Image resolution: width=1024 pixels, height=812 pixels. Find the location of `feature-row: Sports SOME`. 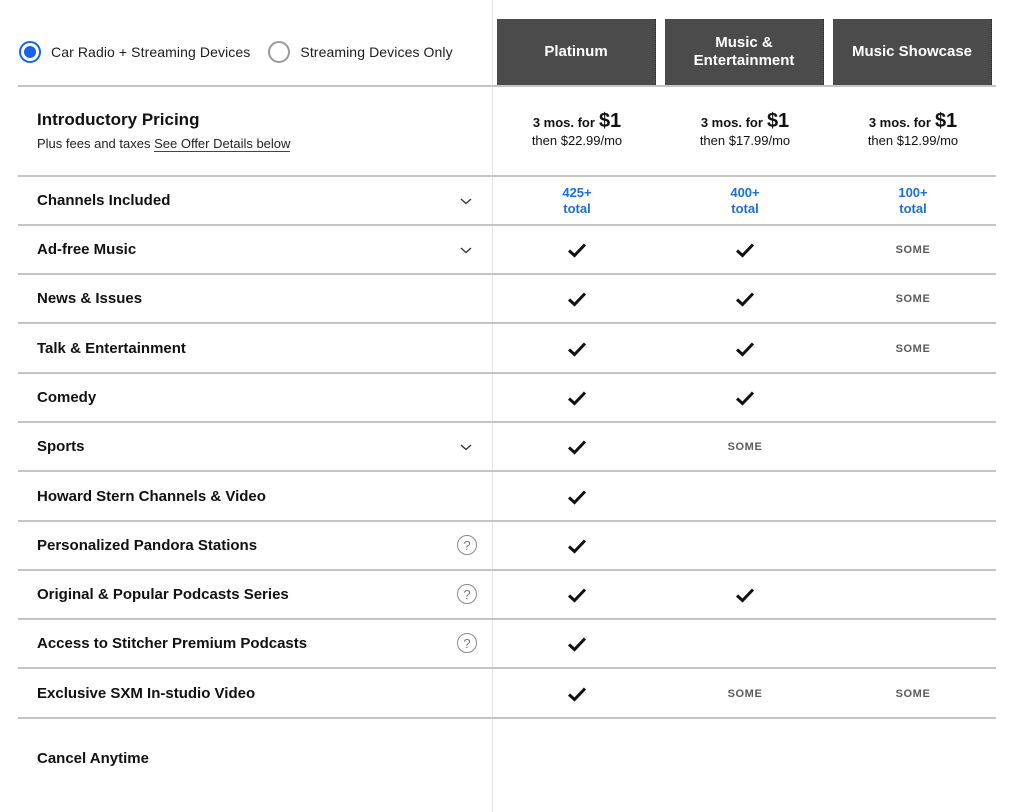

feature-row: Sports SOME is located at coordinates (507, 446).